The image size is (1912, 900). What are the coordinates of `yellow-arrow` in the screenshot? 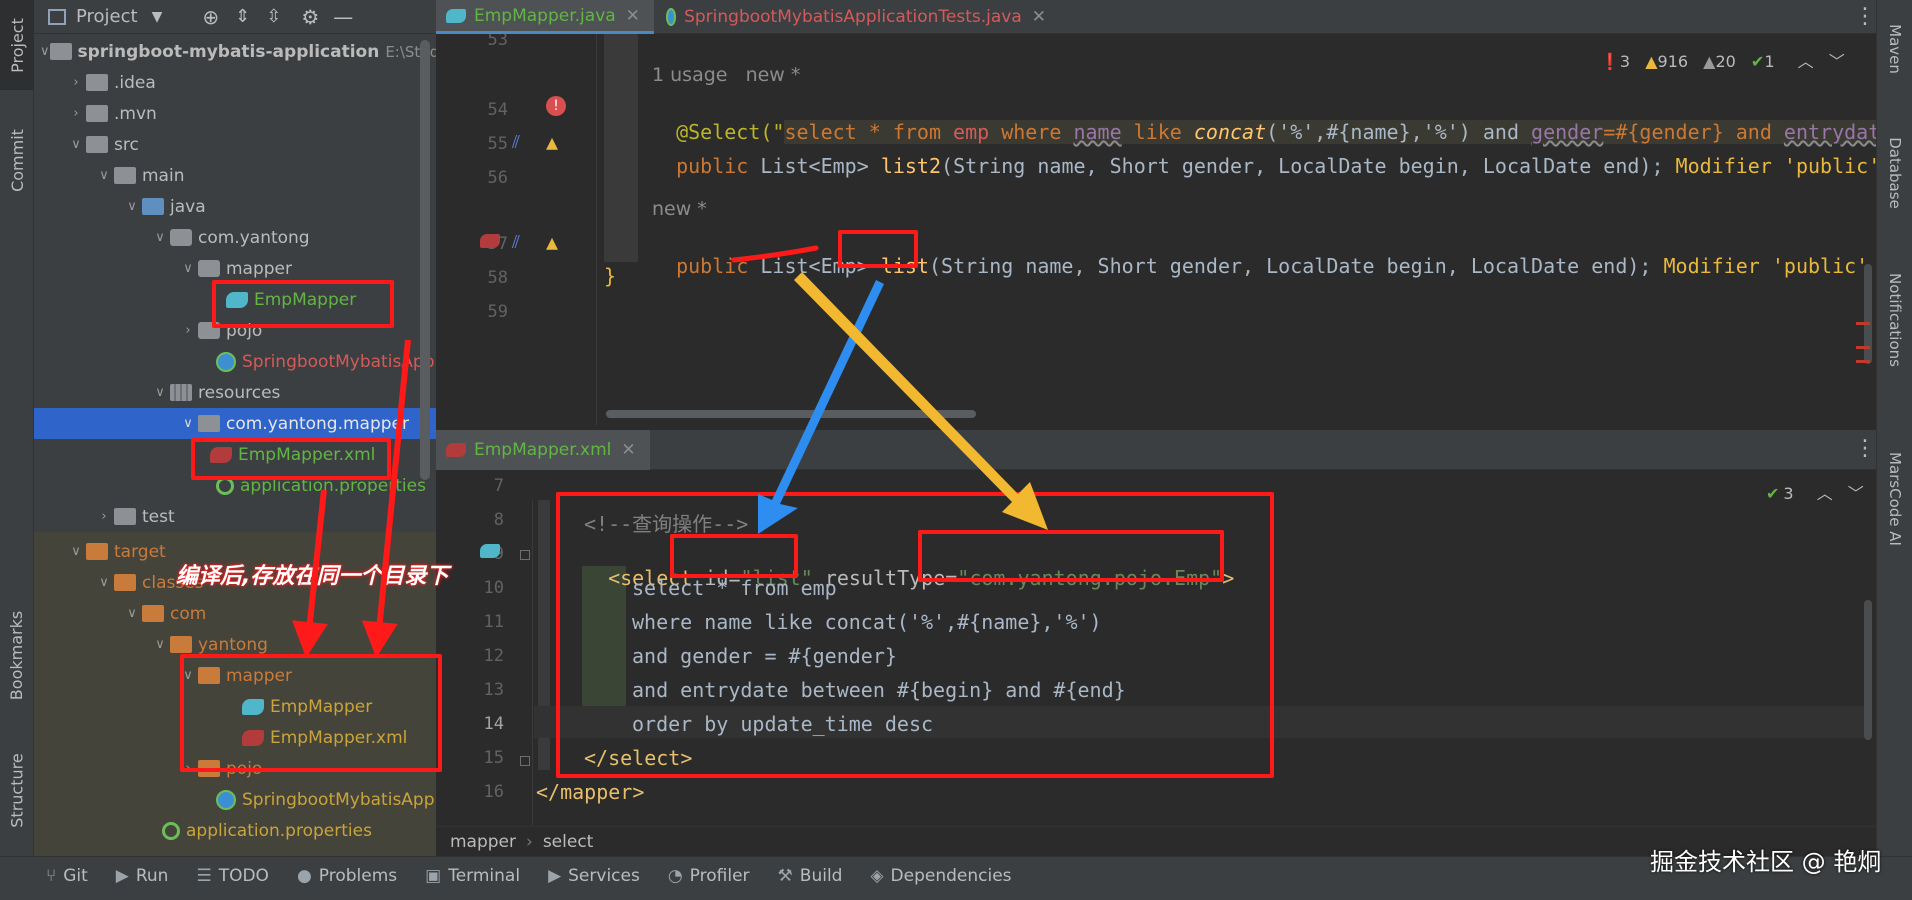 It's located at (921, 401).